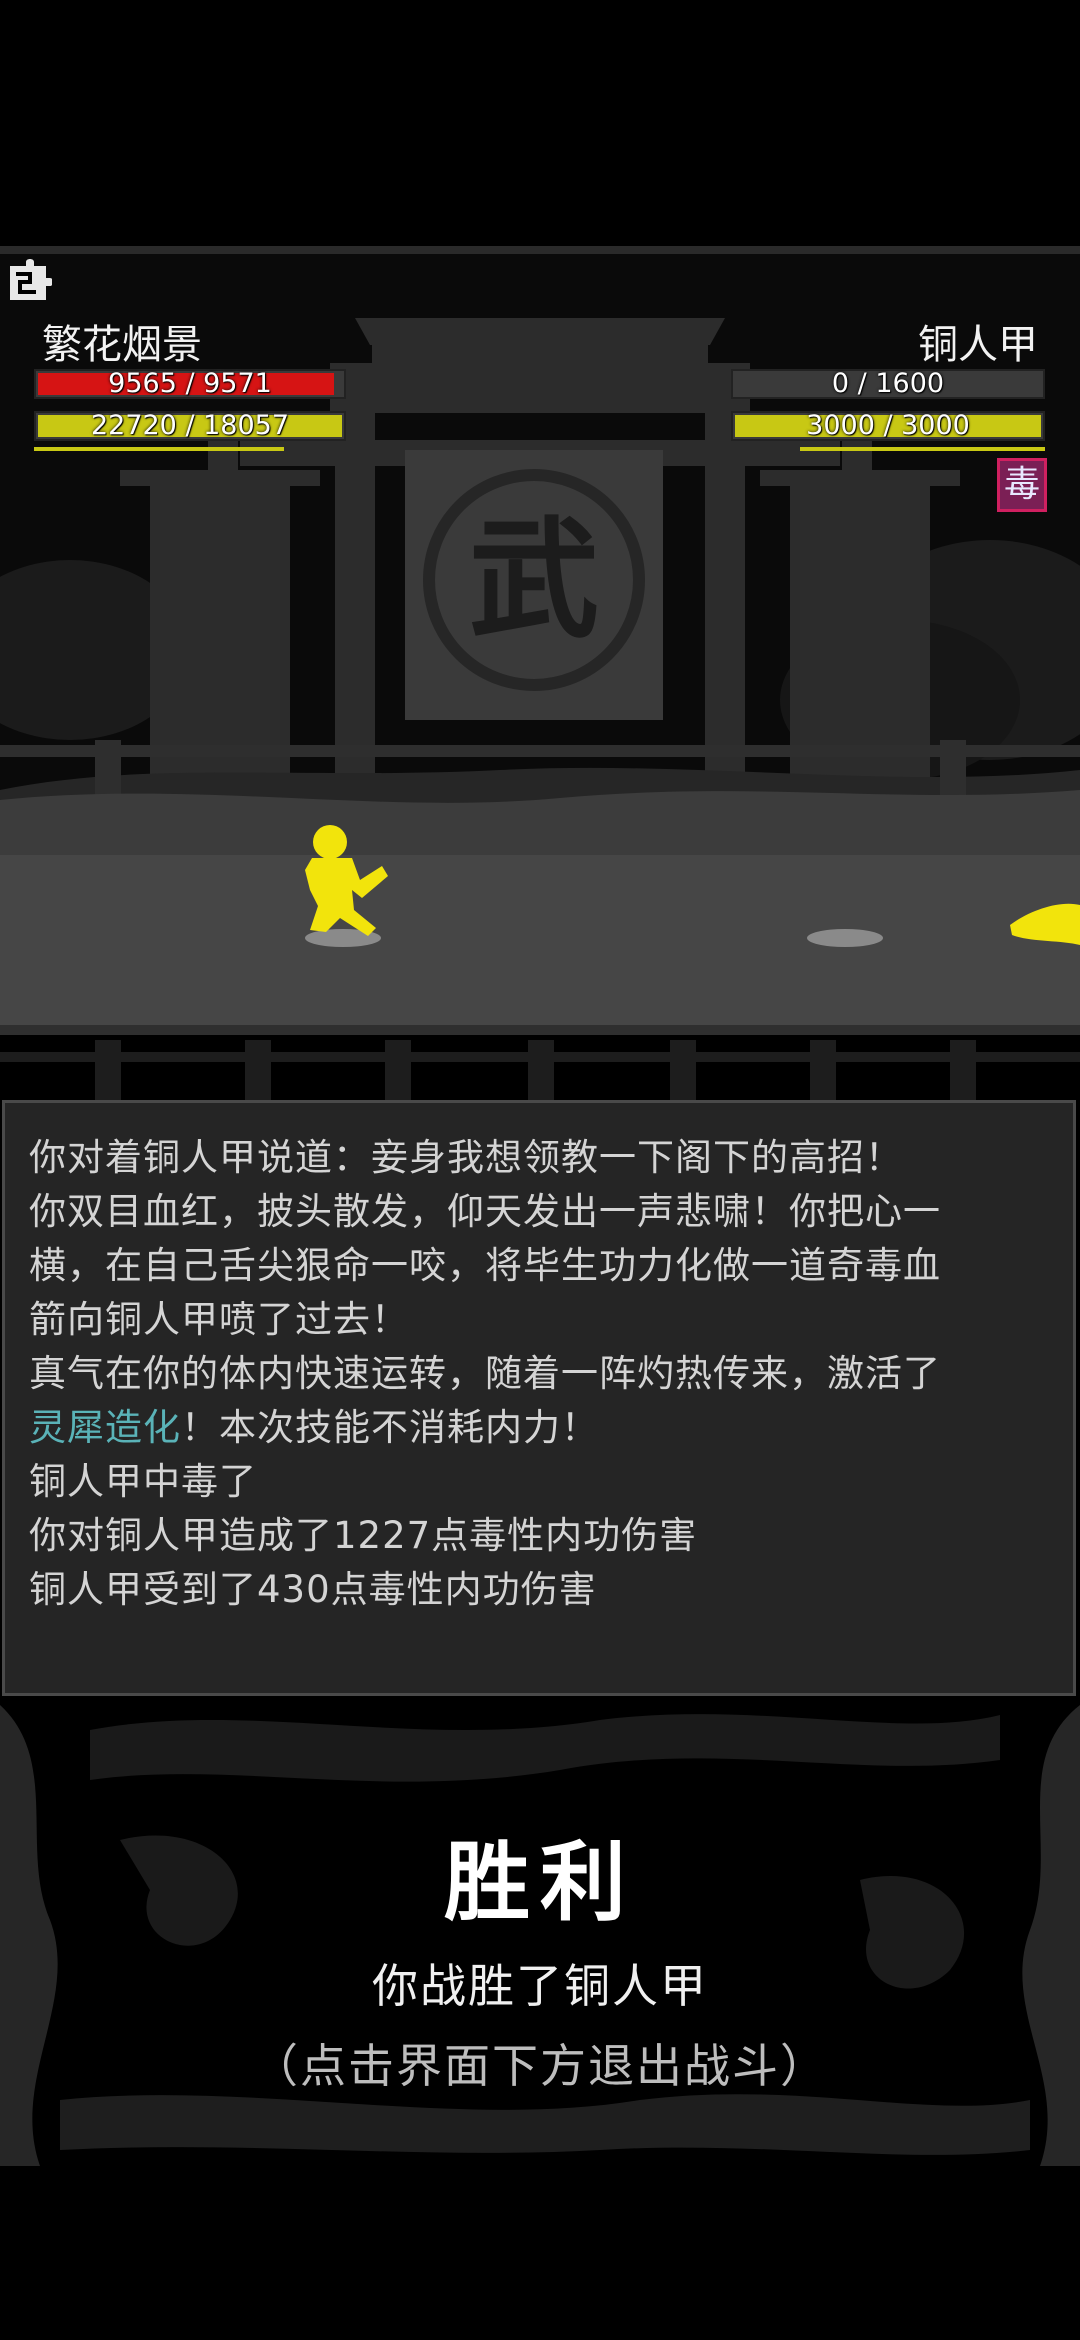 The image size is (1080, 2340). I want to click on player-hp-text: 9565 / 9571, so click(190, 383).